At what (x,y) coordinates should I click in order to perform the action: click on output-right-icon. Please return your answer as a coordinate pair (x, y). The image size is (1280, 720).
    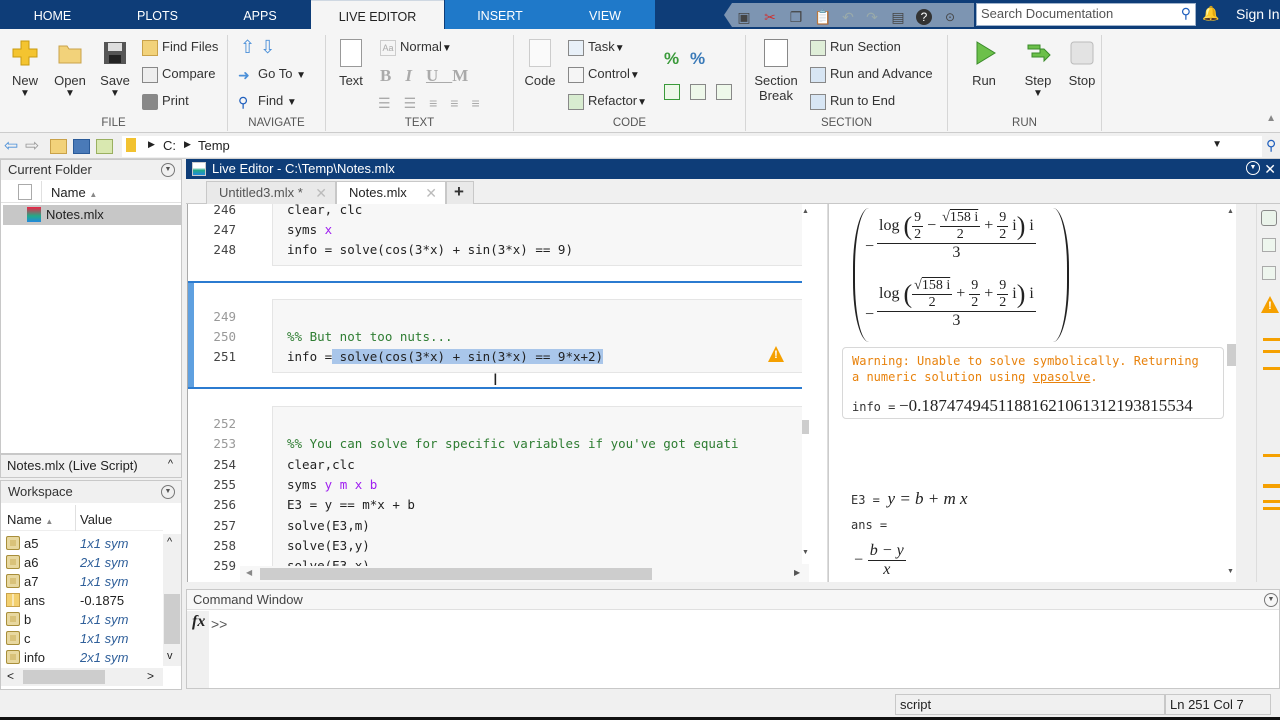
    Looking at the image, I should click on (1269, 245).